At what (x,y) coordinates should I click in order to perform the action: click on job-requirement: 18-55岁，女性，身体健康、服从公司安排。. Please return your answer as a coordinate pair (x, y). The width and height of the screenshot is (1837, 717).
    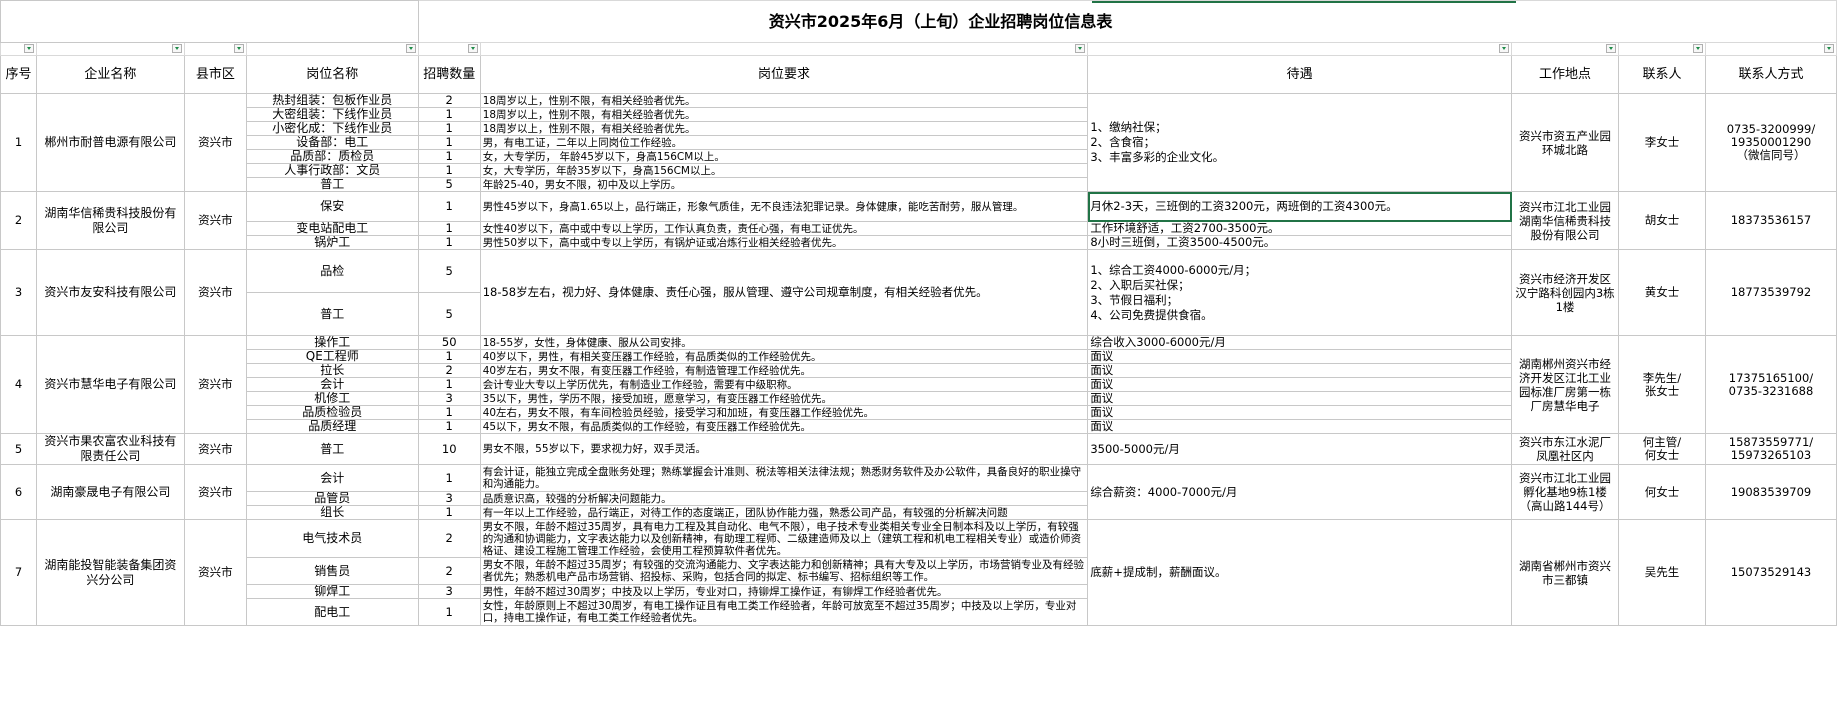
    Looking at the image, I should click on (784, 342).